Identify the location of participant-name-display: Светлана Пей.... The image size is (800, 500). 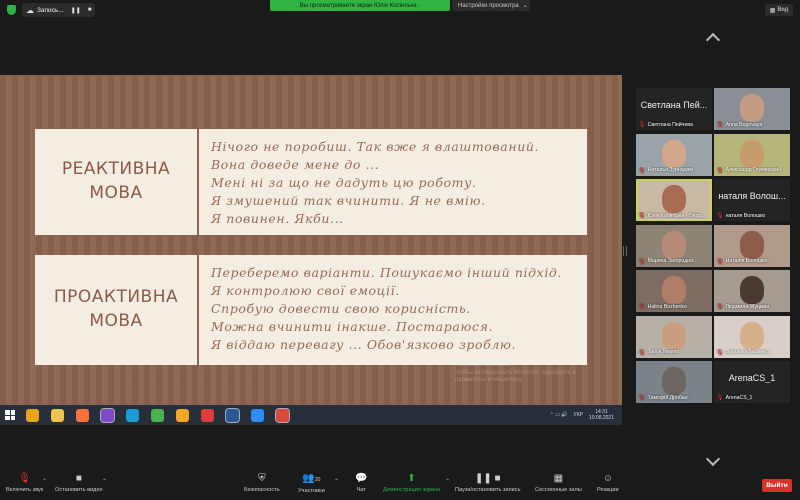
(674, 105).